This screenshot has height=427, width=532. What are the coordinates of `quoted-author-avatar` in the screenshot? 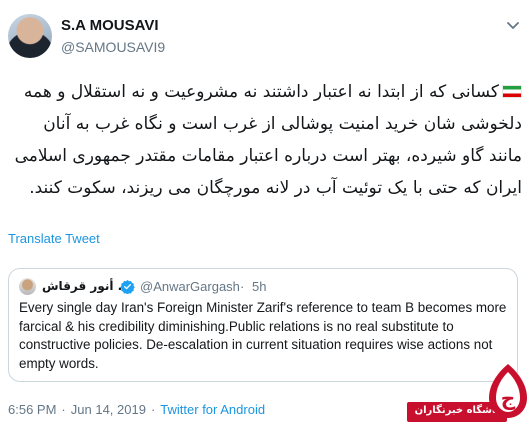 It's located at (27, 286).